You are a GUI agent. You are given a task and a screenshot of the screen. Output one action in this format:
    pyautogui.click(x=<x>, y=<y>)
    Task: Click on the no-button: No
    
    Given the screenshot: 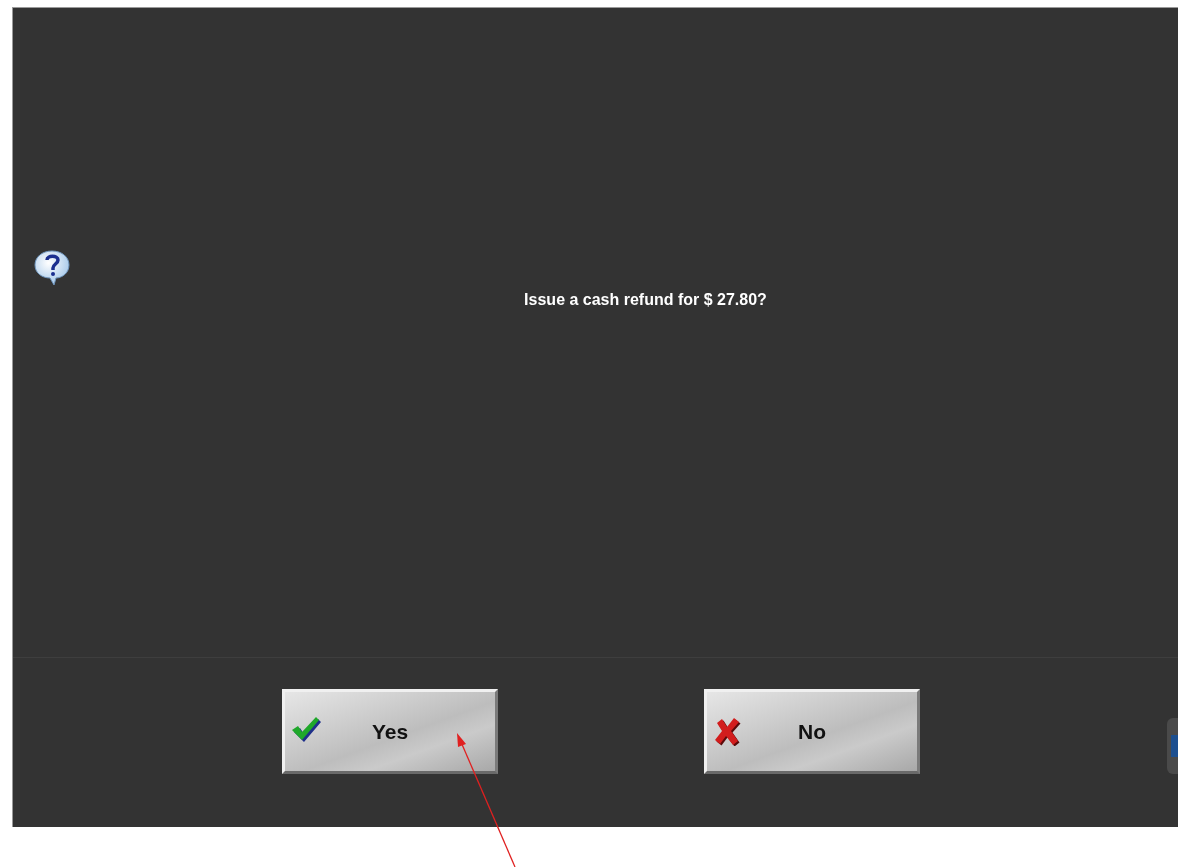 What is the action you would take?
    pyautogui.click(x=812, y=731)
    